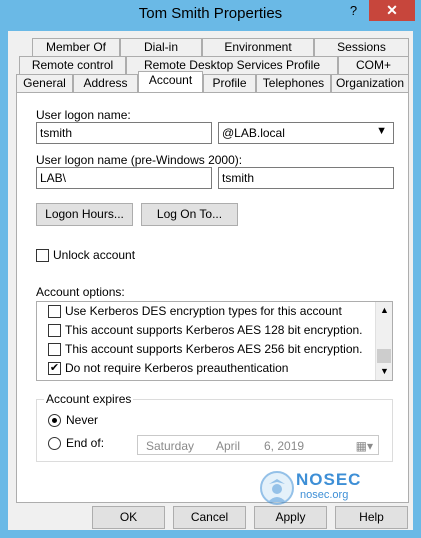  I want to click on scroll-down-icon: ▼, so click(384, 371).